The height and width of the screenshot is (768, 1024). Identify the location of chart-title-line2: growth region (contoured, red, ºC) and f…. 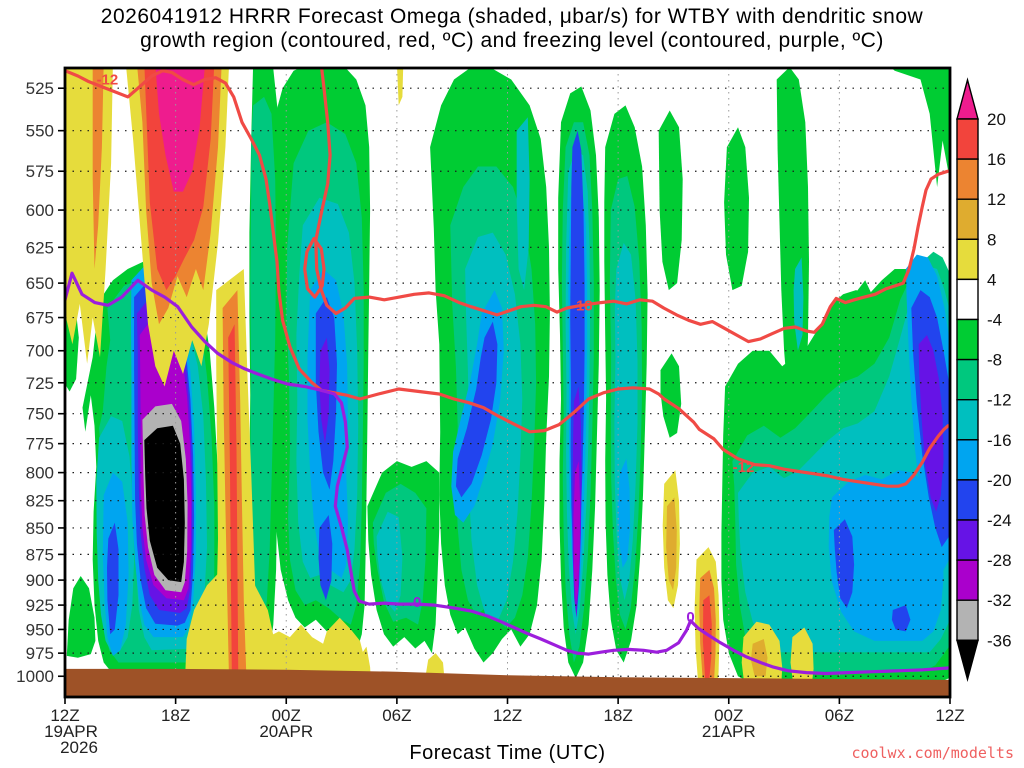
(512, 40).